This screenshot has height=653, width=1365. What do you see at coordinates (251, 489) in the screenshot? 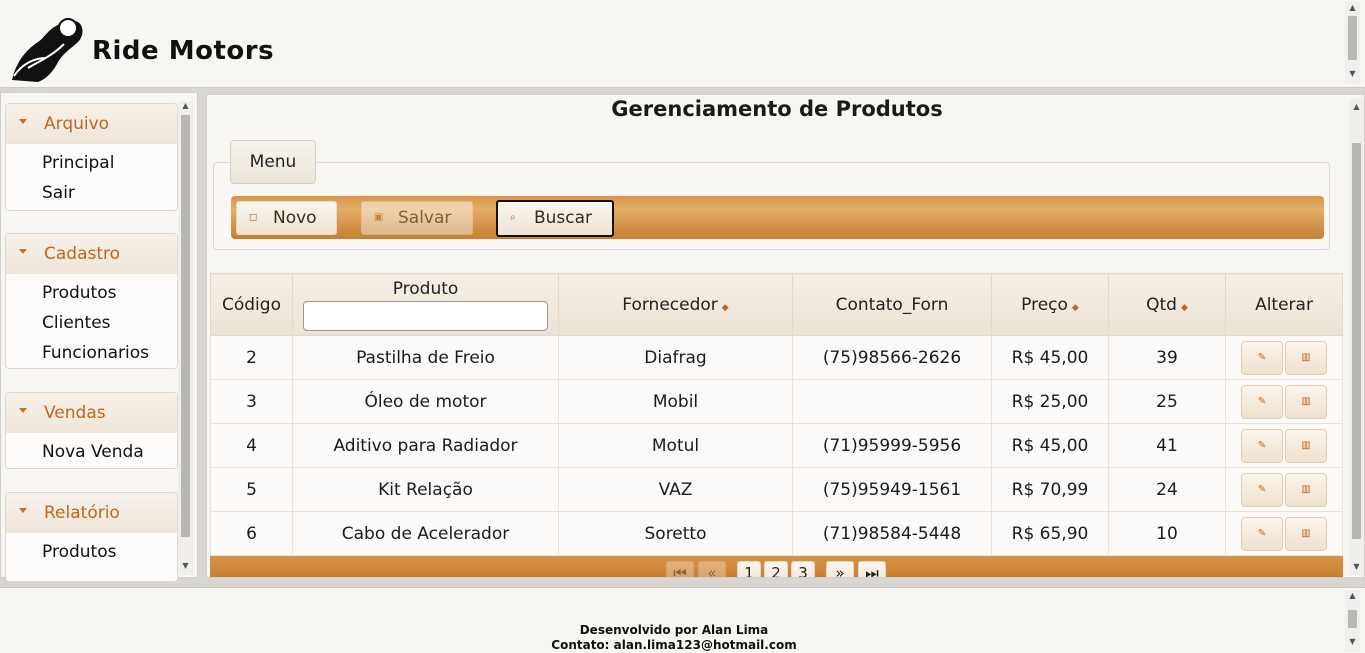
I see `cell-codigo: 5` at bounding box center [251, 489].